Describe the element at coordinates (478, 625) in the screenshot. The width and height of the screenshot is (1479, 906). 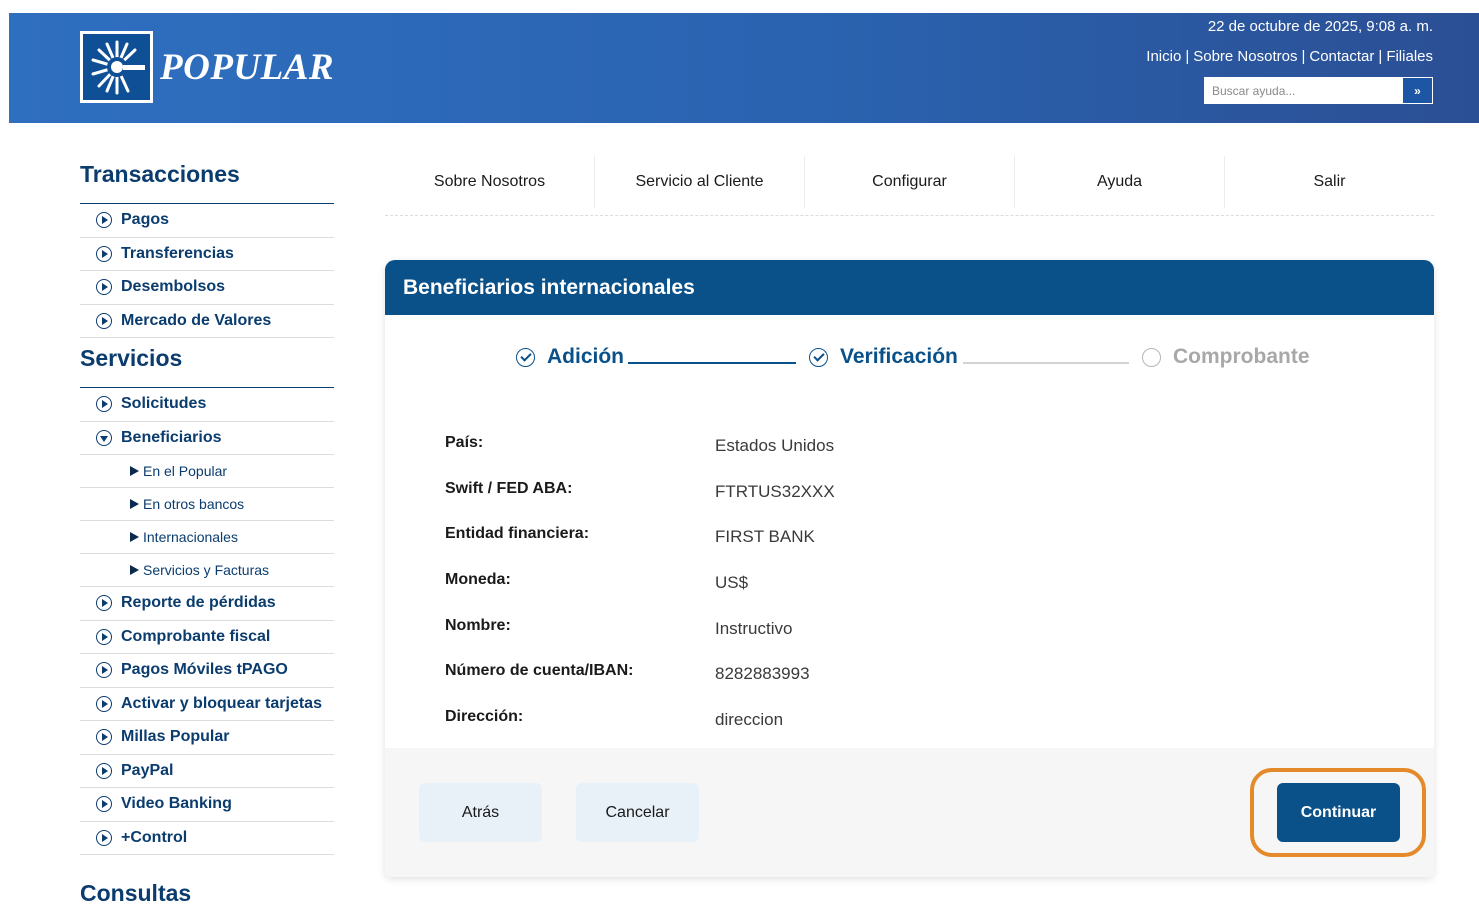
I see `detail-label: Nombre:` at that location.